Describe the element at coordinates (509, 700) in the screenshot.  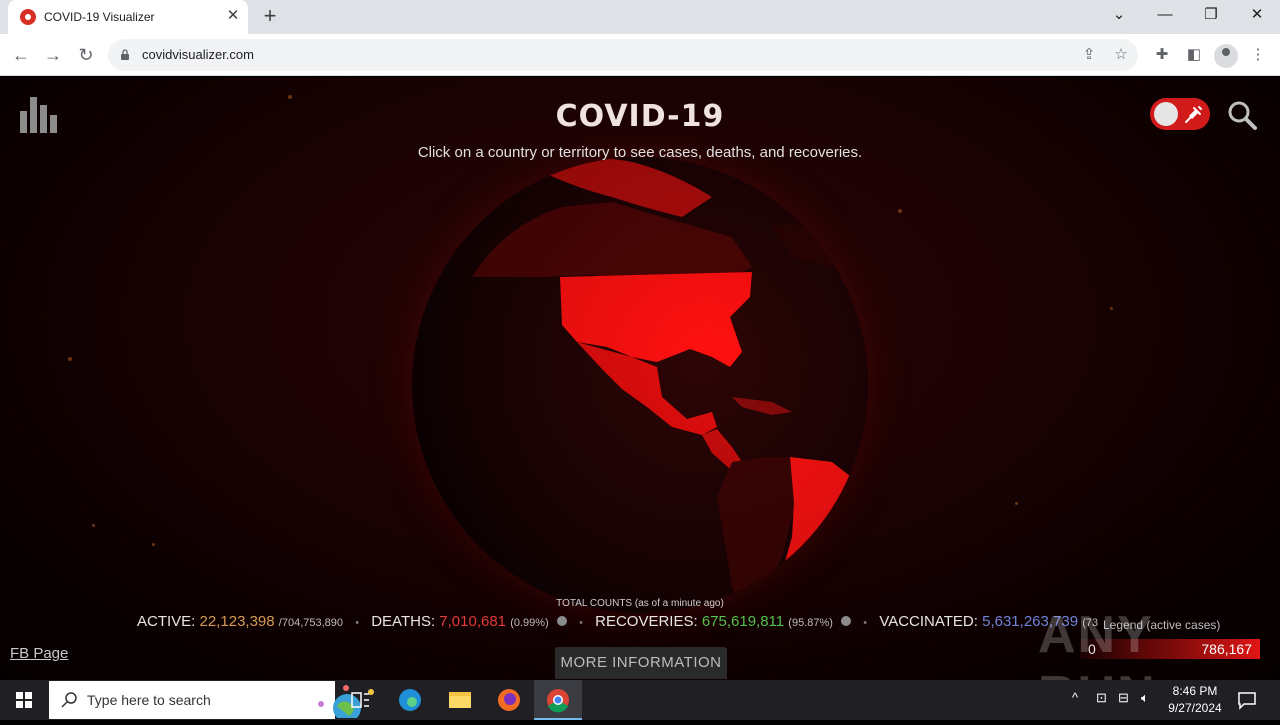
I see `firefox-icon` at that location.